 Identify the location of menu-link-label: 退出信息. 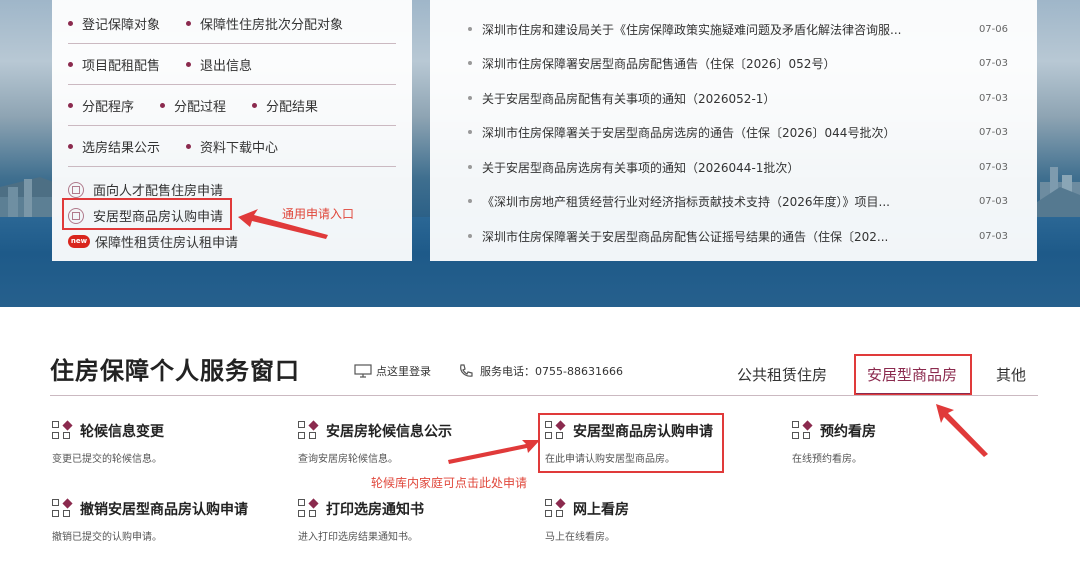
(226, 66).